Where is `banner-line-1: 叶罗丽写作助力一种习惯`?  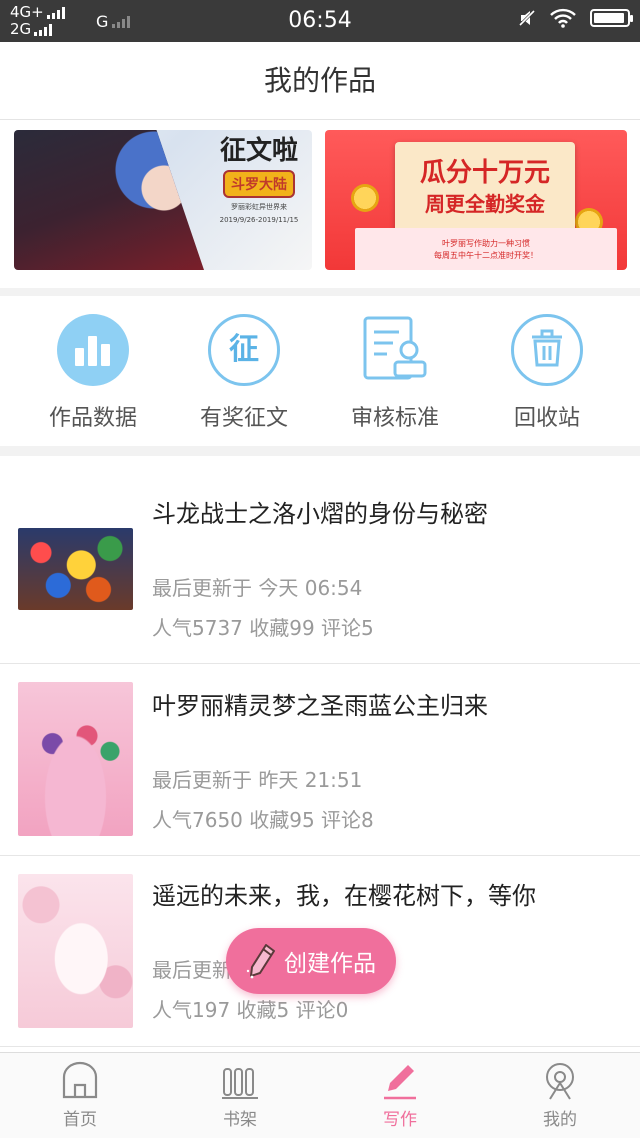
banner-line-1: 叶罗丽写作助力一种习惯 is located at coordinates (486, 243).